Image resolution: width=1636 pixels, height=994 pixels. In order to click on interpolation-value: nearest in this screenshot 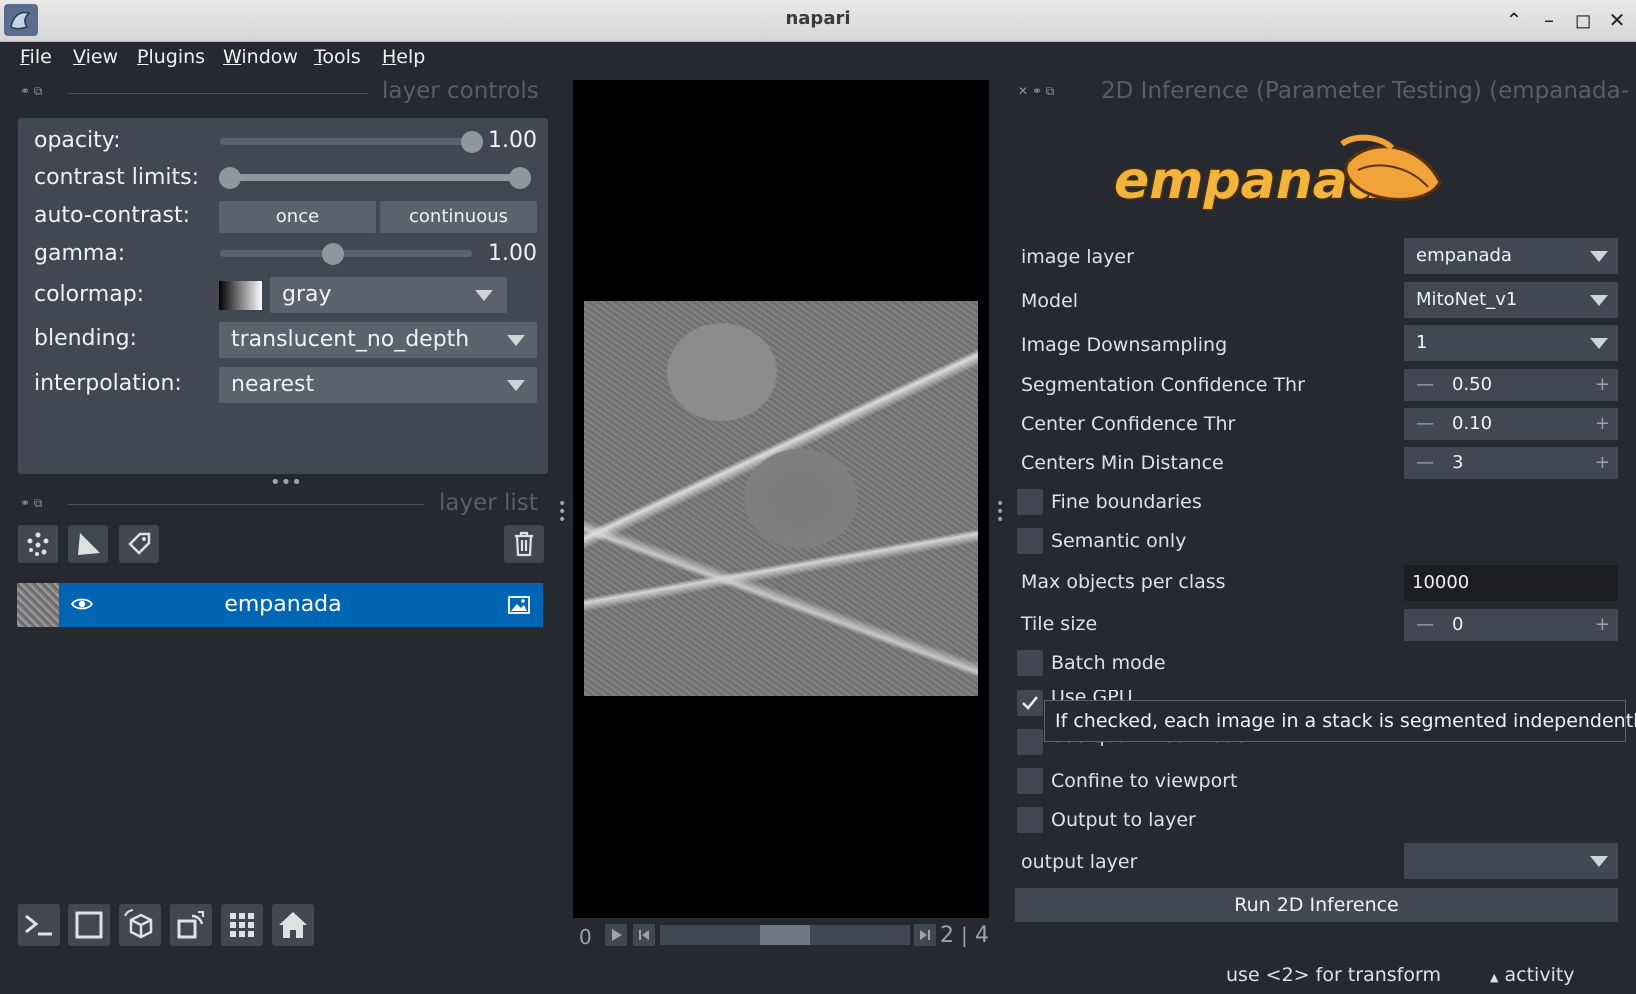, I will do `click(273, 384)`.